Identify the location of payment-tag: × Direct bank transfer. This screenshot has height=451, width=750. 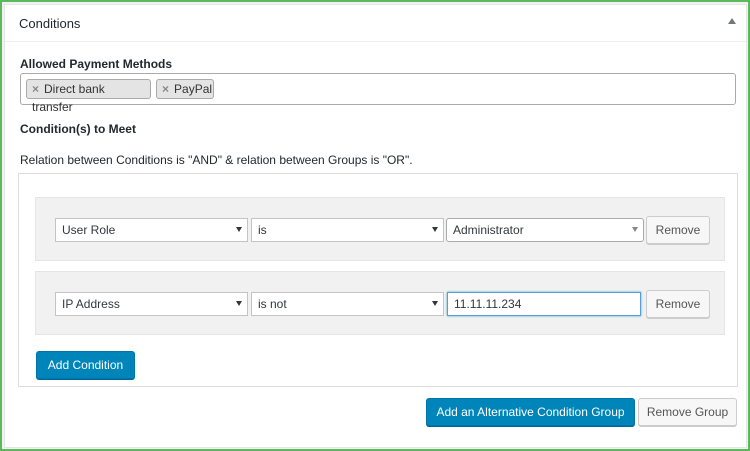
(88, 96).